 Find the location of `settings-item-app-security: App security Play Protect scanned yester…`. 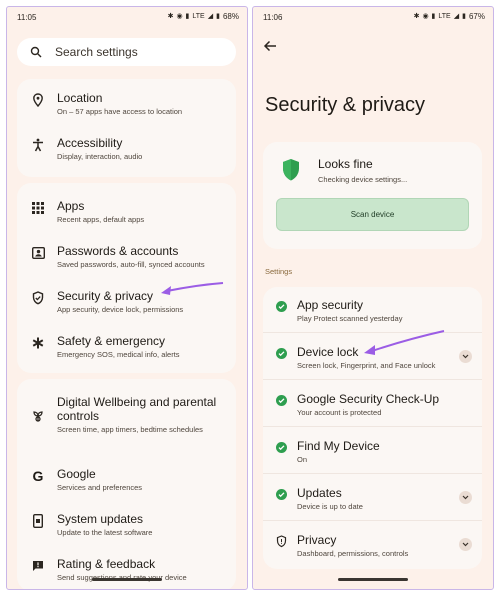

settings-item-app-security: App security Play Protect scanned yester… is located at coordinates (372, 310).